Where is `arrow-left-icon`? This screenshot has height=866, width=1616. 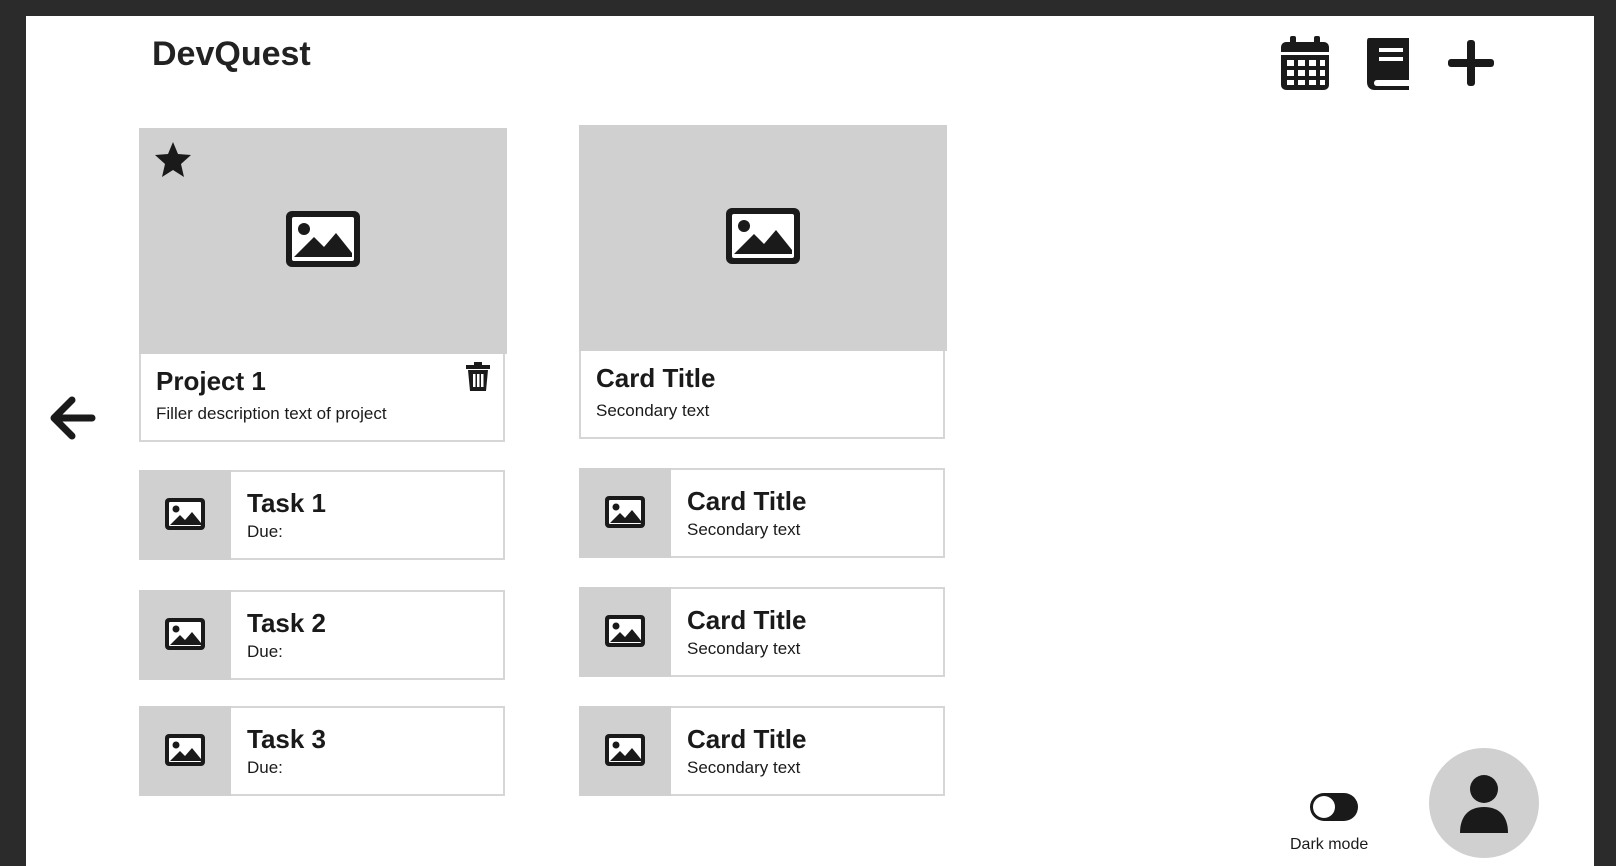
arrow-left-icon is located at coordinates (72, 418).